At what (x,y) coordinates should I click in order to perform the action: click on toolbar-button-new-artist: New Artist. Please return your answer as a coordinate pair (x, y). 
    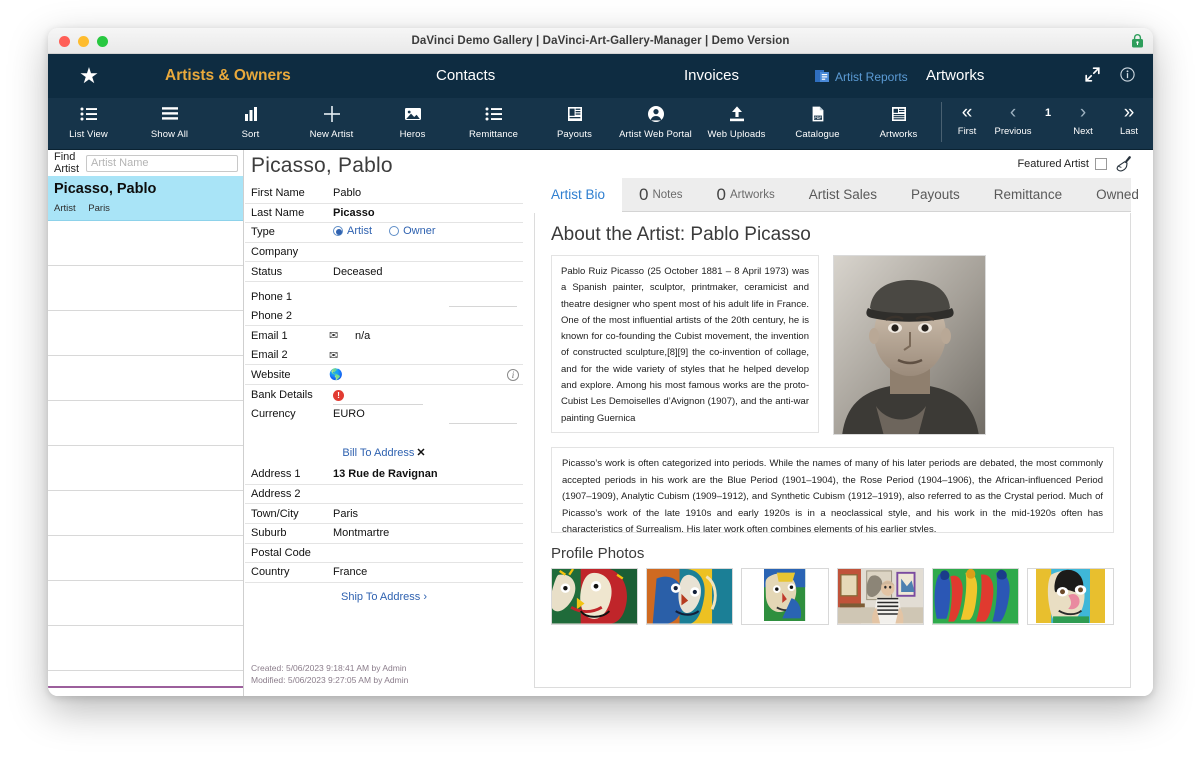
    Looking at the image, I should click on (331, 119).